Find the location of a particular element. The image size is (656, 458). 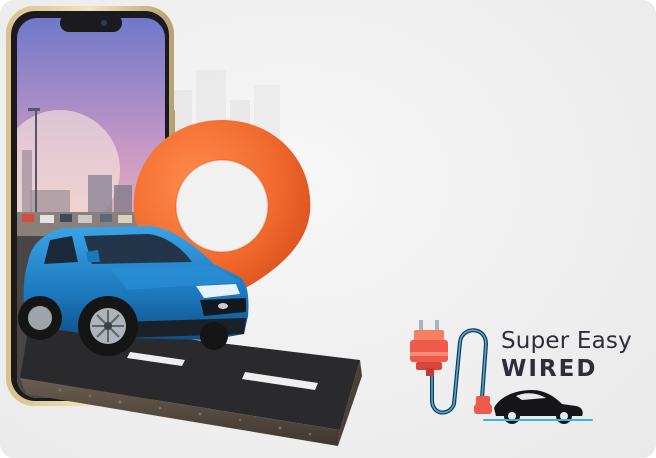

super-easy-wired-badge: Super Easy WIRED is located at coordinates (528, 371).